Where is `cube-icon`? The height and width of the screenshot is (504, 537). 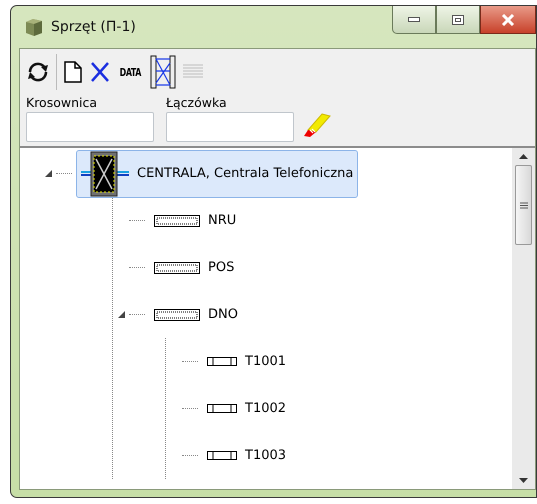
cube-icon is located at coordinates (34, 27).